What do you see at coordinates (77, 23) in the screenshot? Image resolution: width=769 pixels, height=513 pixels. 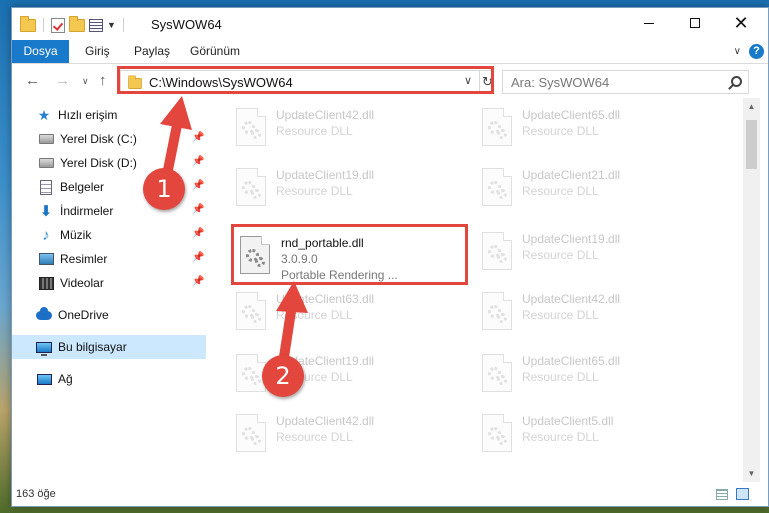 I see `new-folder-icon` at bounding box center [77, 23].